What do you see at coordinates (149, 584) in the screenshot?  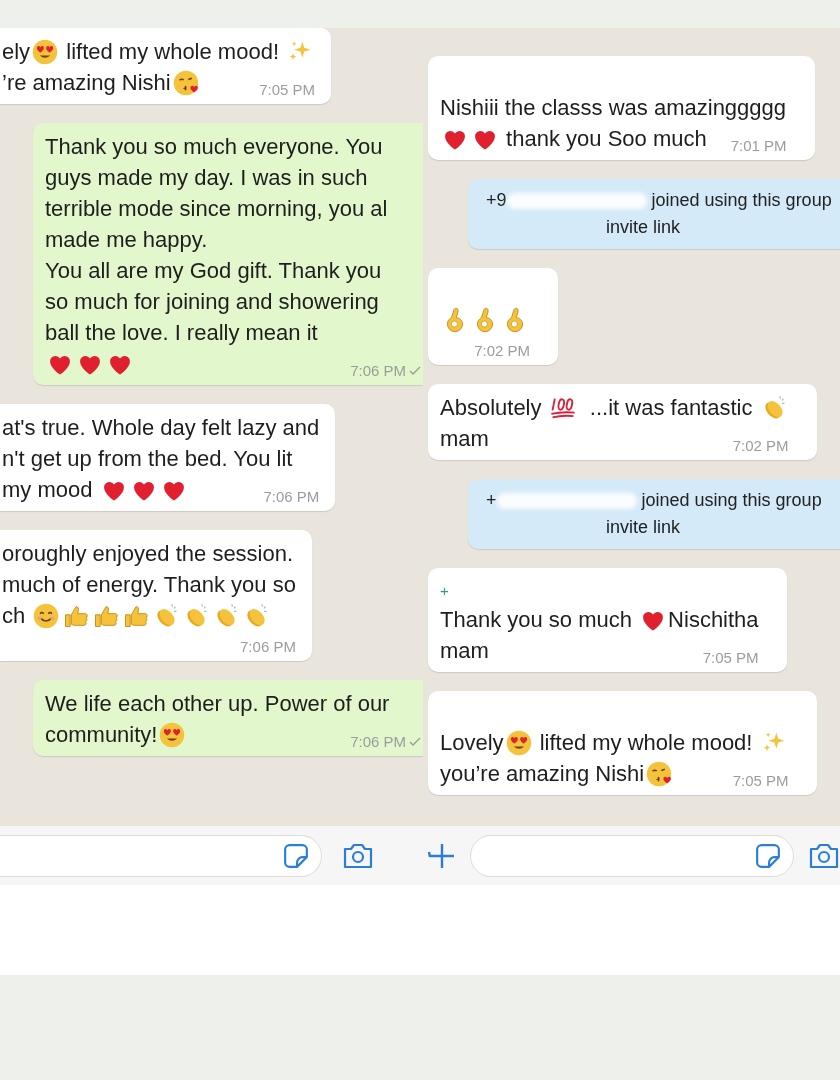 I see `message-text: much of energy. Thank you so` at bounding box center [149, 584].